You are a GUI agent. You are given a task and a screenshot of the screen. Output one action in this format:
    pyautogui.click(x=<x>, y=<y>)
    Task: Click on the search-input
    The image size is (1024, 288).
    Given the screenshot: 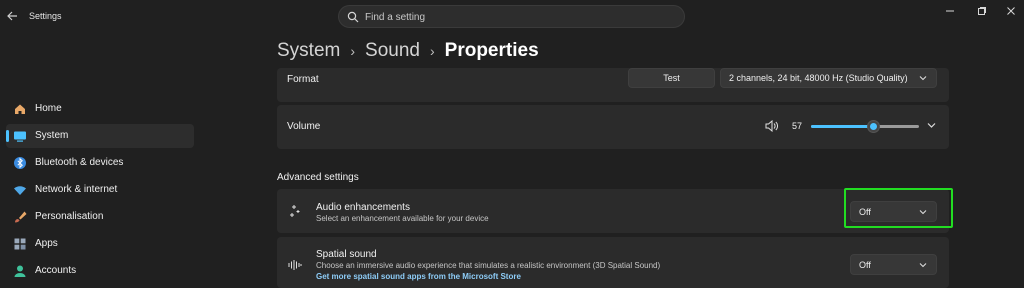 What is the action you would take?
    pyautogui.click(x=515, y=17)
    